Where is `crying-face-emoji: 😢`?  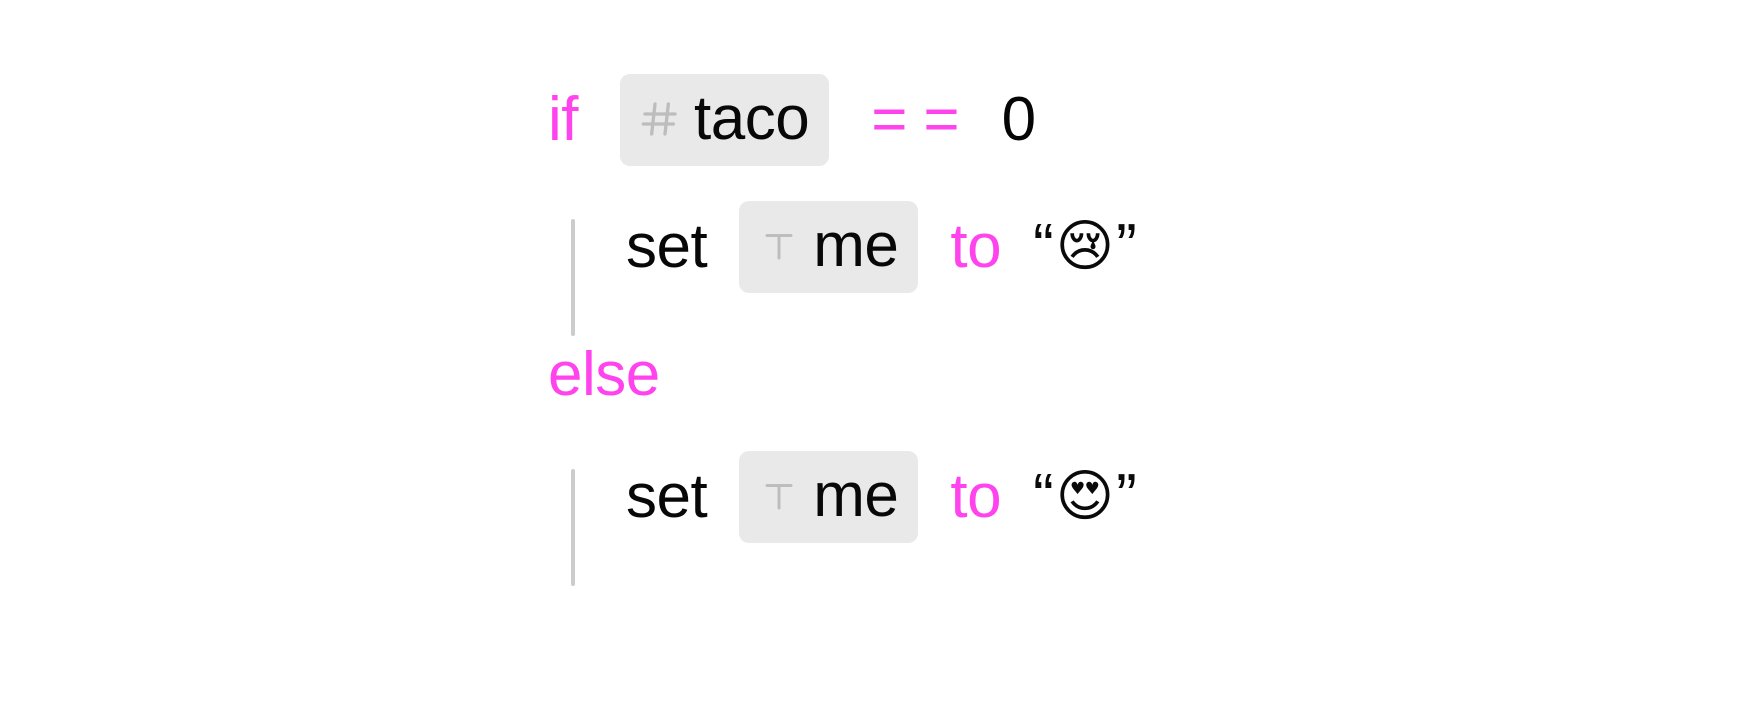
crying-face-emoji: 😢 is located at coordinates (1085, 246).